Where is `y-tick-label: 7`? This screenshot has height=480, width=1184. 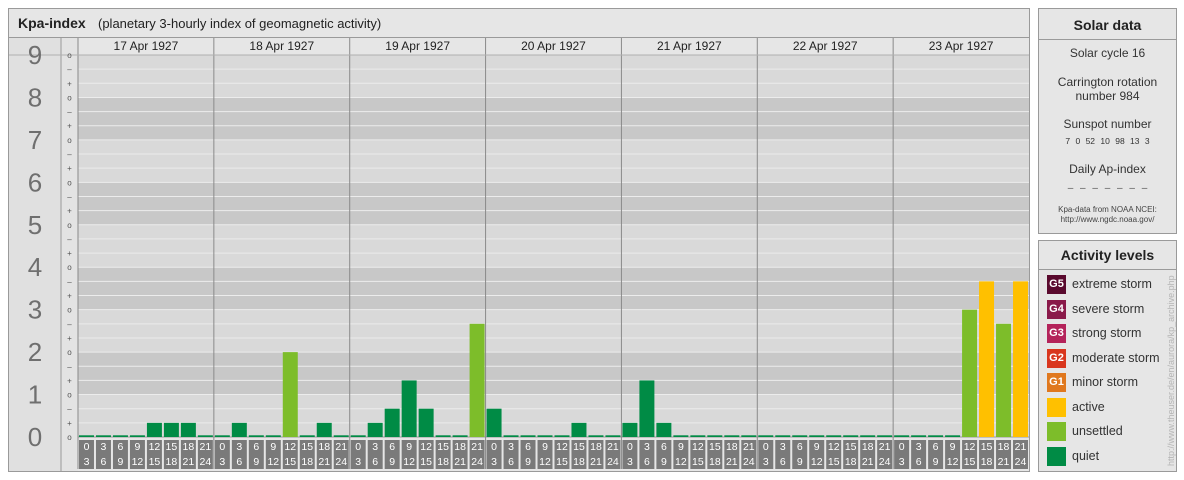
y-tick-label: 7 is located at coordinates (35, 140).